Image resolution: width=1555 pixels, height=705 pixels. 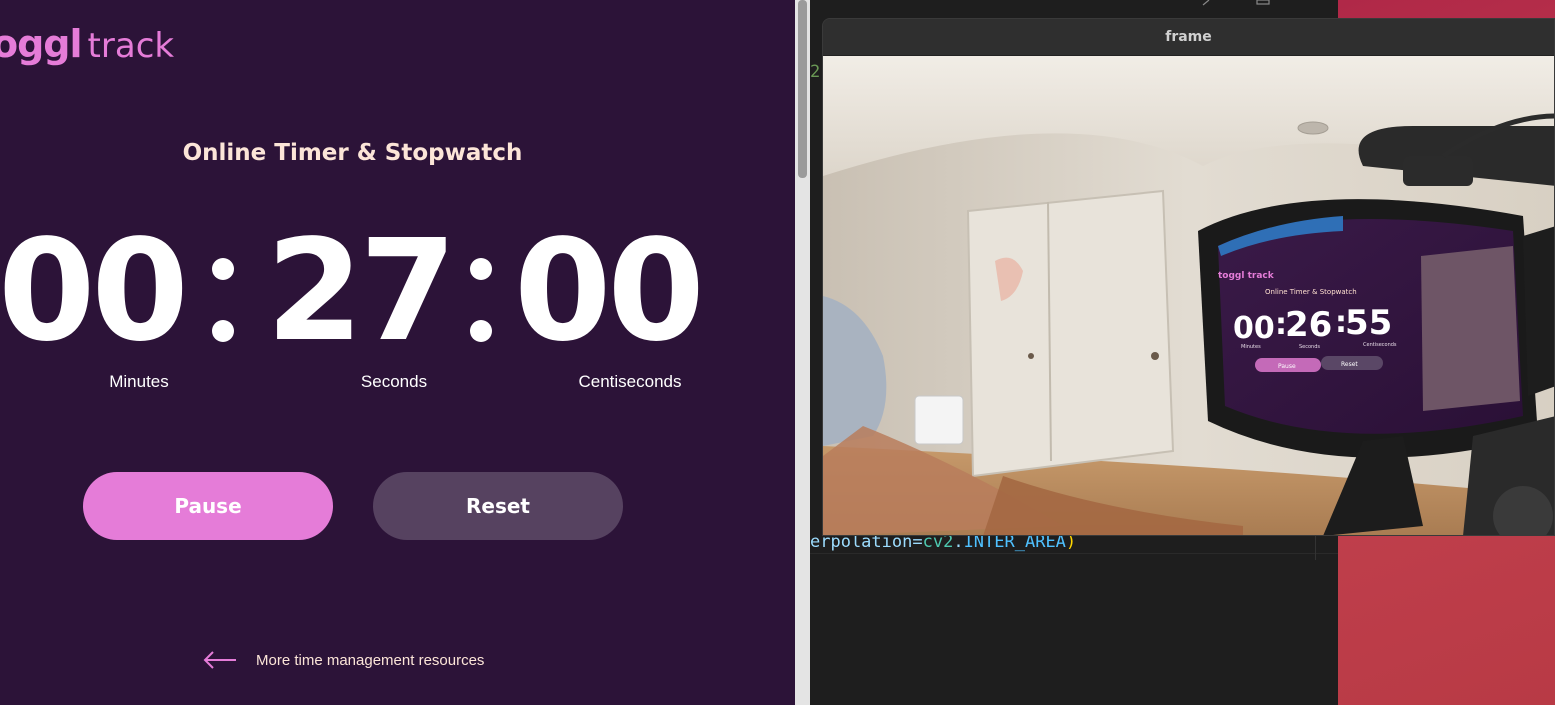 What do you see at coordinates (1287, 366) in the screenshot?
I see `monitor-pause: Pause` at bounding box center [1287, 366].